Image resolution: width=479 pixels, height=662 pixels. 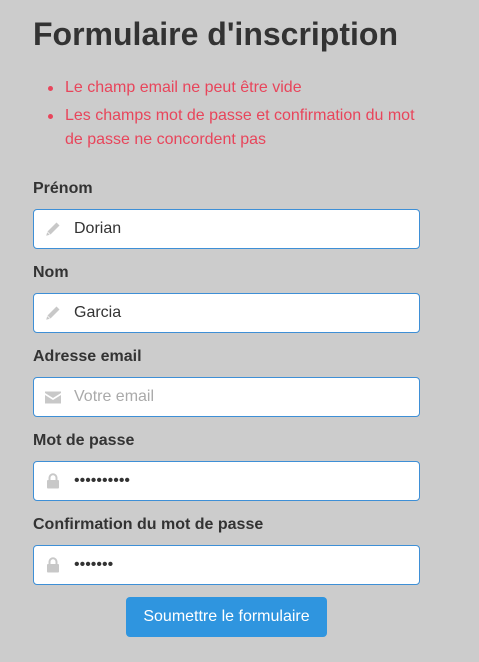 I want to click on email-field: Adresse email, so click(x=226, y=382).